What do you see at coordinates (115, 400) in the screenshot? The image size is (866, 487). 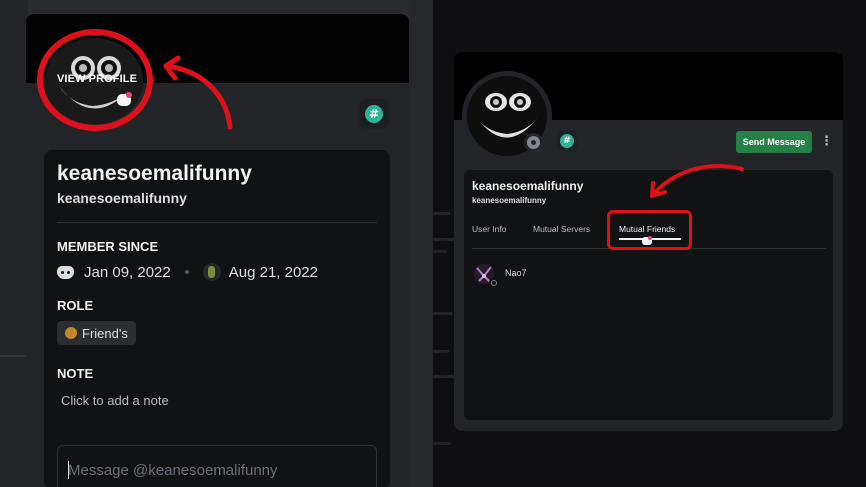 I see `note-input: Click to add a note` at bounding box center [115, 400].